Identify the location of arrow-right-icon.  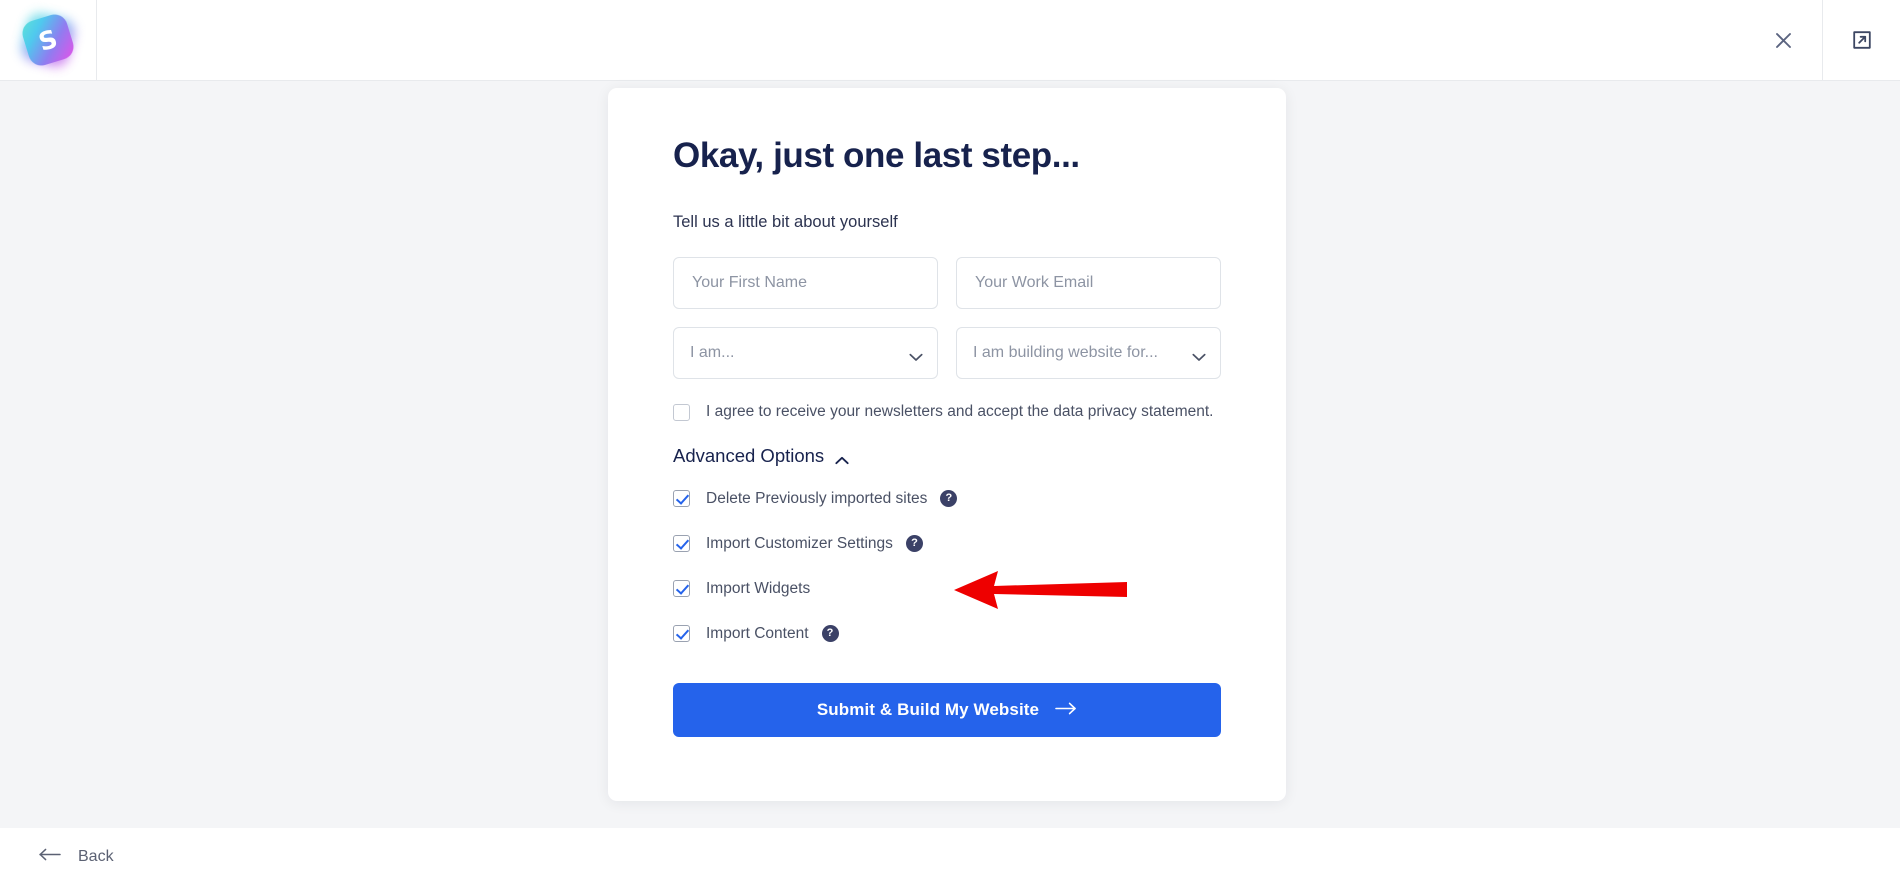
(1066, 710).